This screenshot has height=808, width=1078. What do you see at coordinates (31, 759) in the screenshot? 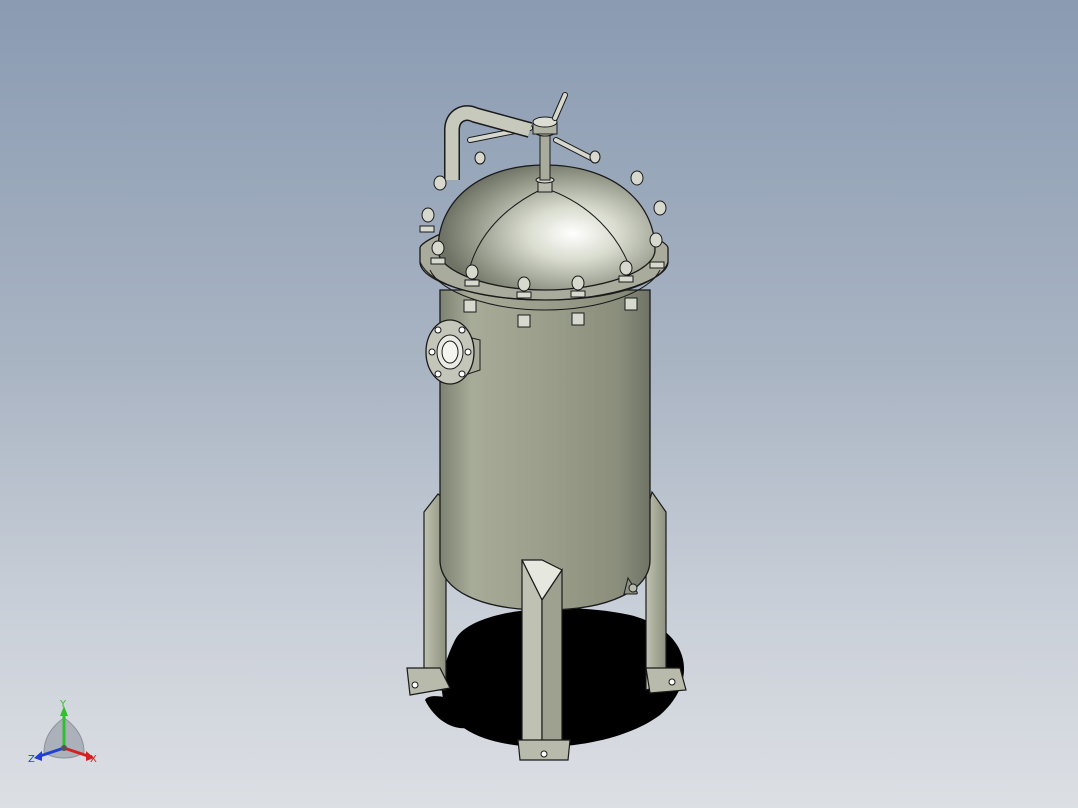
I see `triad-z-label: Z` at bounding box center [31, 759].